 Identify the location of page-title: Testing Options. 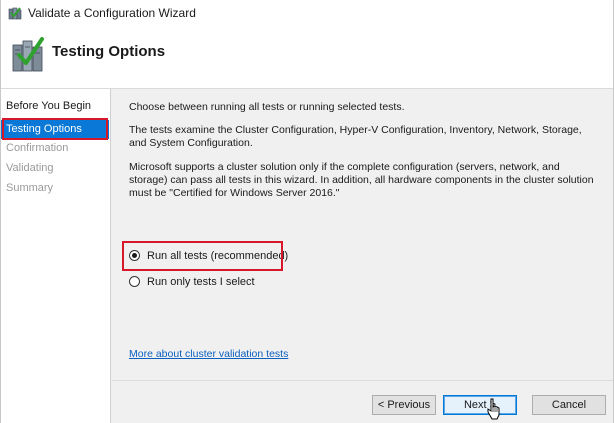
(109, 51).